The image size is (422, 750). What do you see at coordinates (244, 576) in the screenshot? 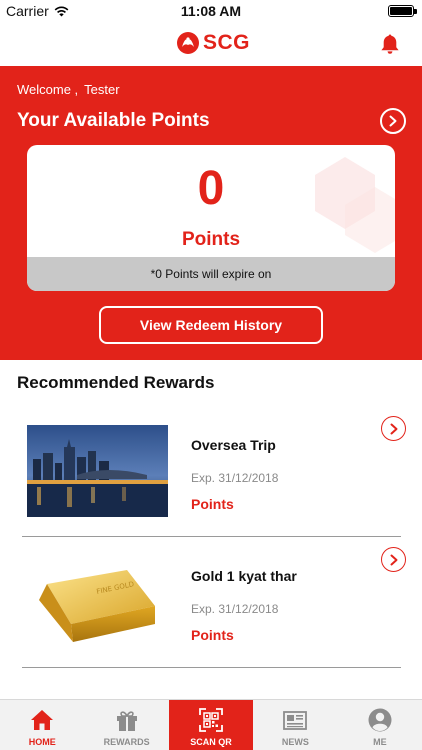
I see `reward-name: Gold 1 kyat thar` at bounding box center [244, 576].